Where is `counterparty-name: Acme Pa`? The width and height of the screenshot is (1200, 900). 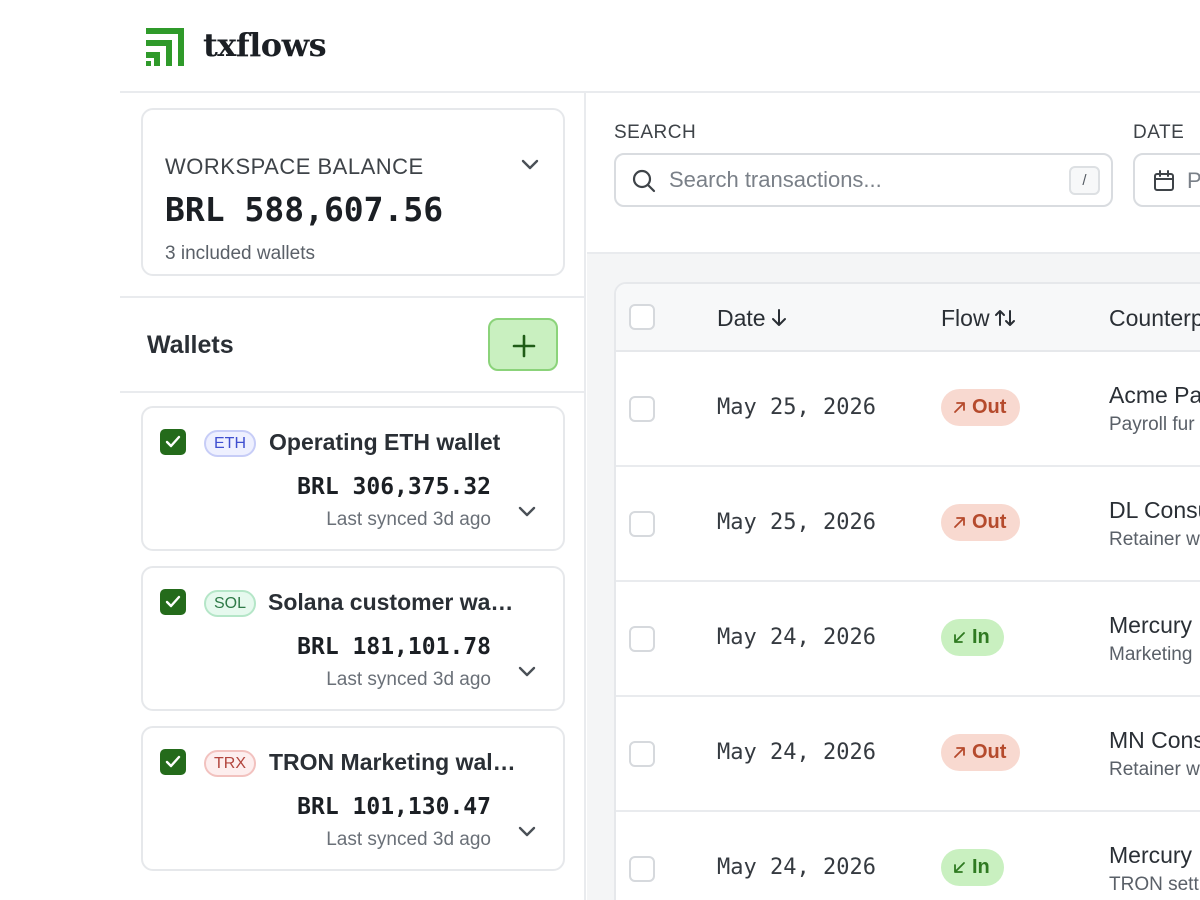 counterparty-name: Acme Pa is located at coordinates (1154, 395).